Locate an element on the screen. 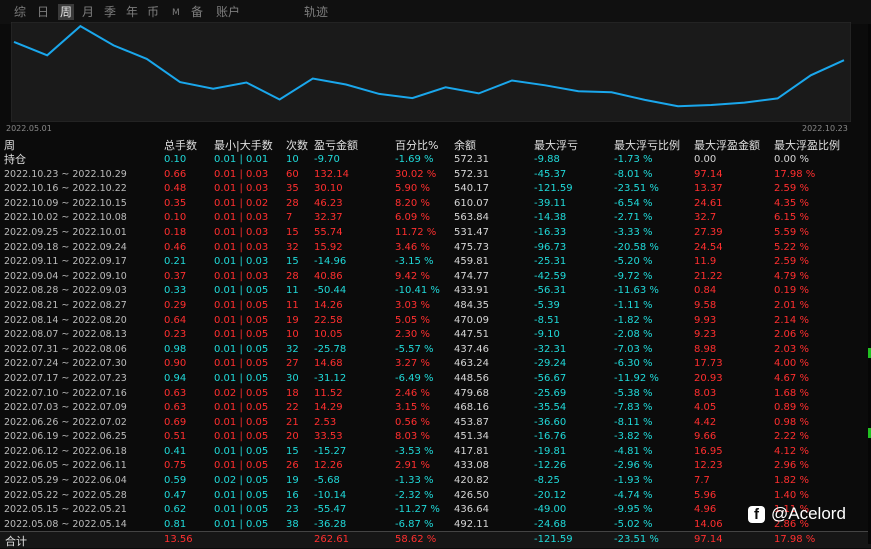  cell-count: 35 is located at coordinates (292, 189).